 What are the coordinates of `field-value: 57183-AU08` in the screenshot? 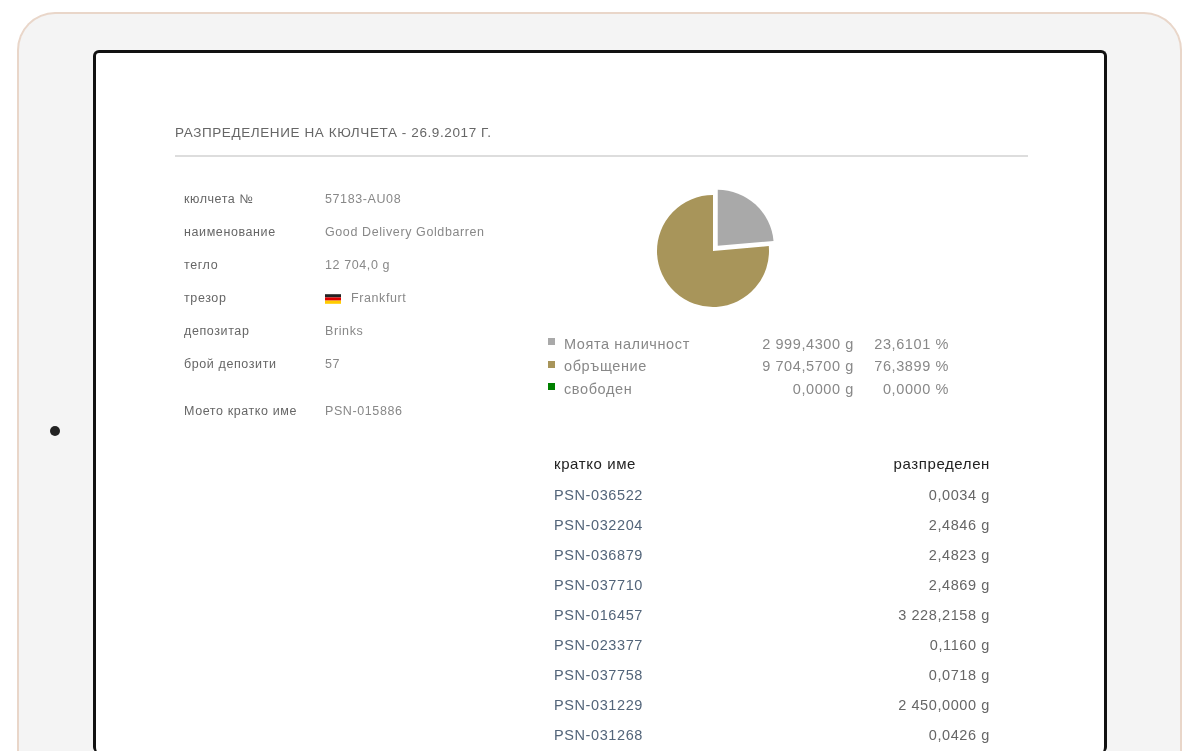 It's located at (363, 200).